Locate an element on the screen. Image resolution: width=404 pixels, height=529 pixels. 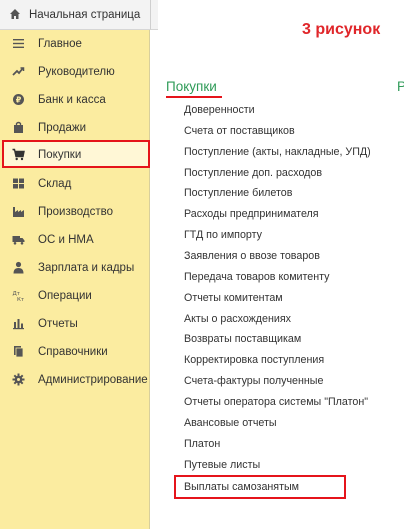
shopping-cart-icon is located at coordinates (18, 154).